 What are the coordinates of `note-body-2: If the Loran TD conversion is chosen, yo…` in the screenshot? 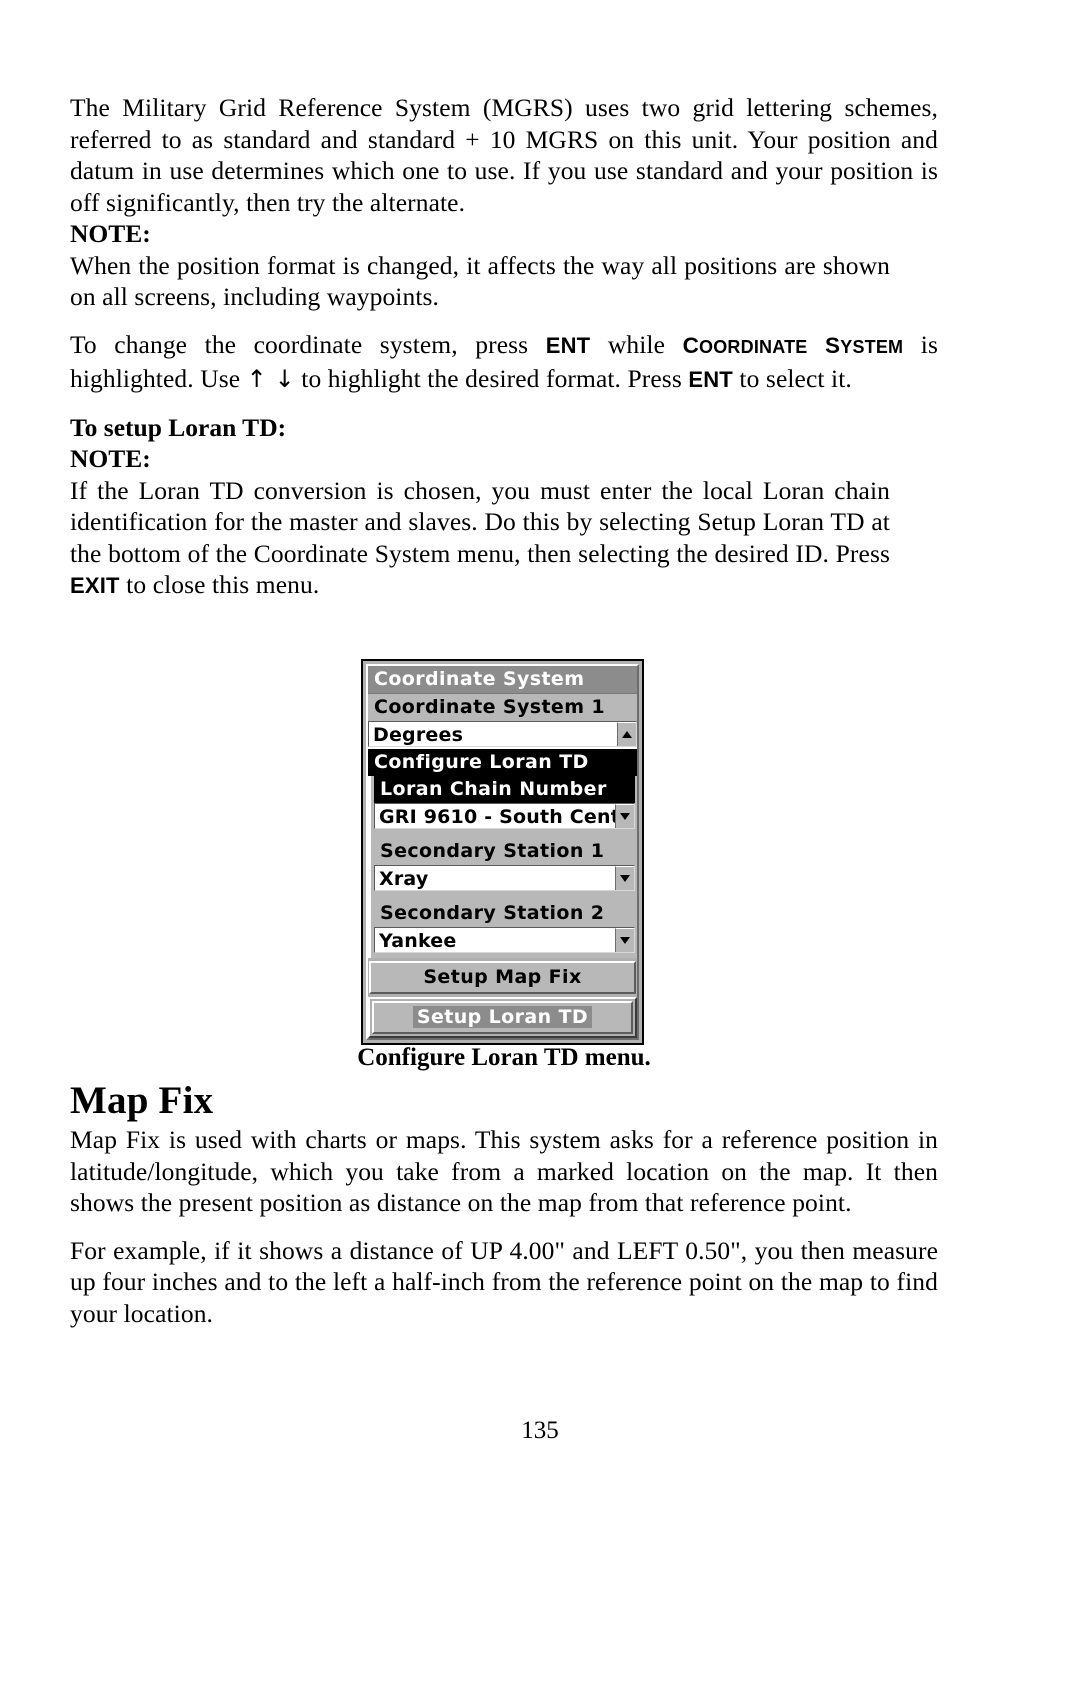 It's located at (480, 538).